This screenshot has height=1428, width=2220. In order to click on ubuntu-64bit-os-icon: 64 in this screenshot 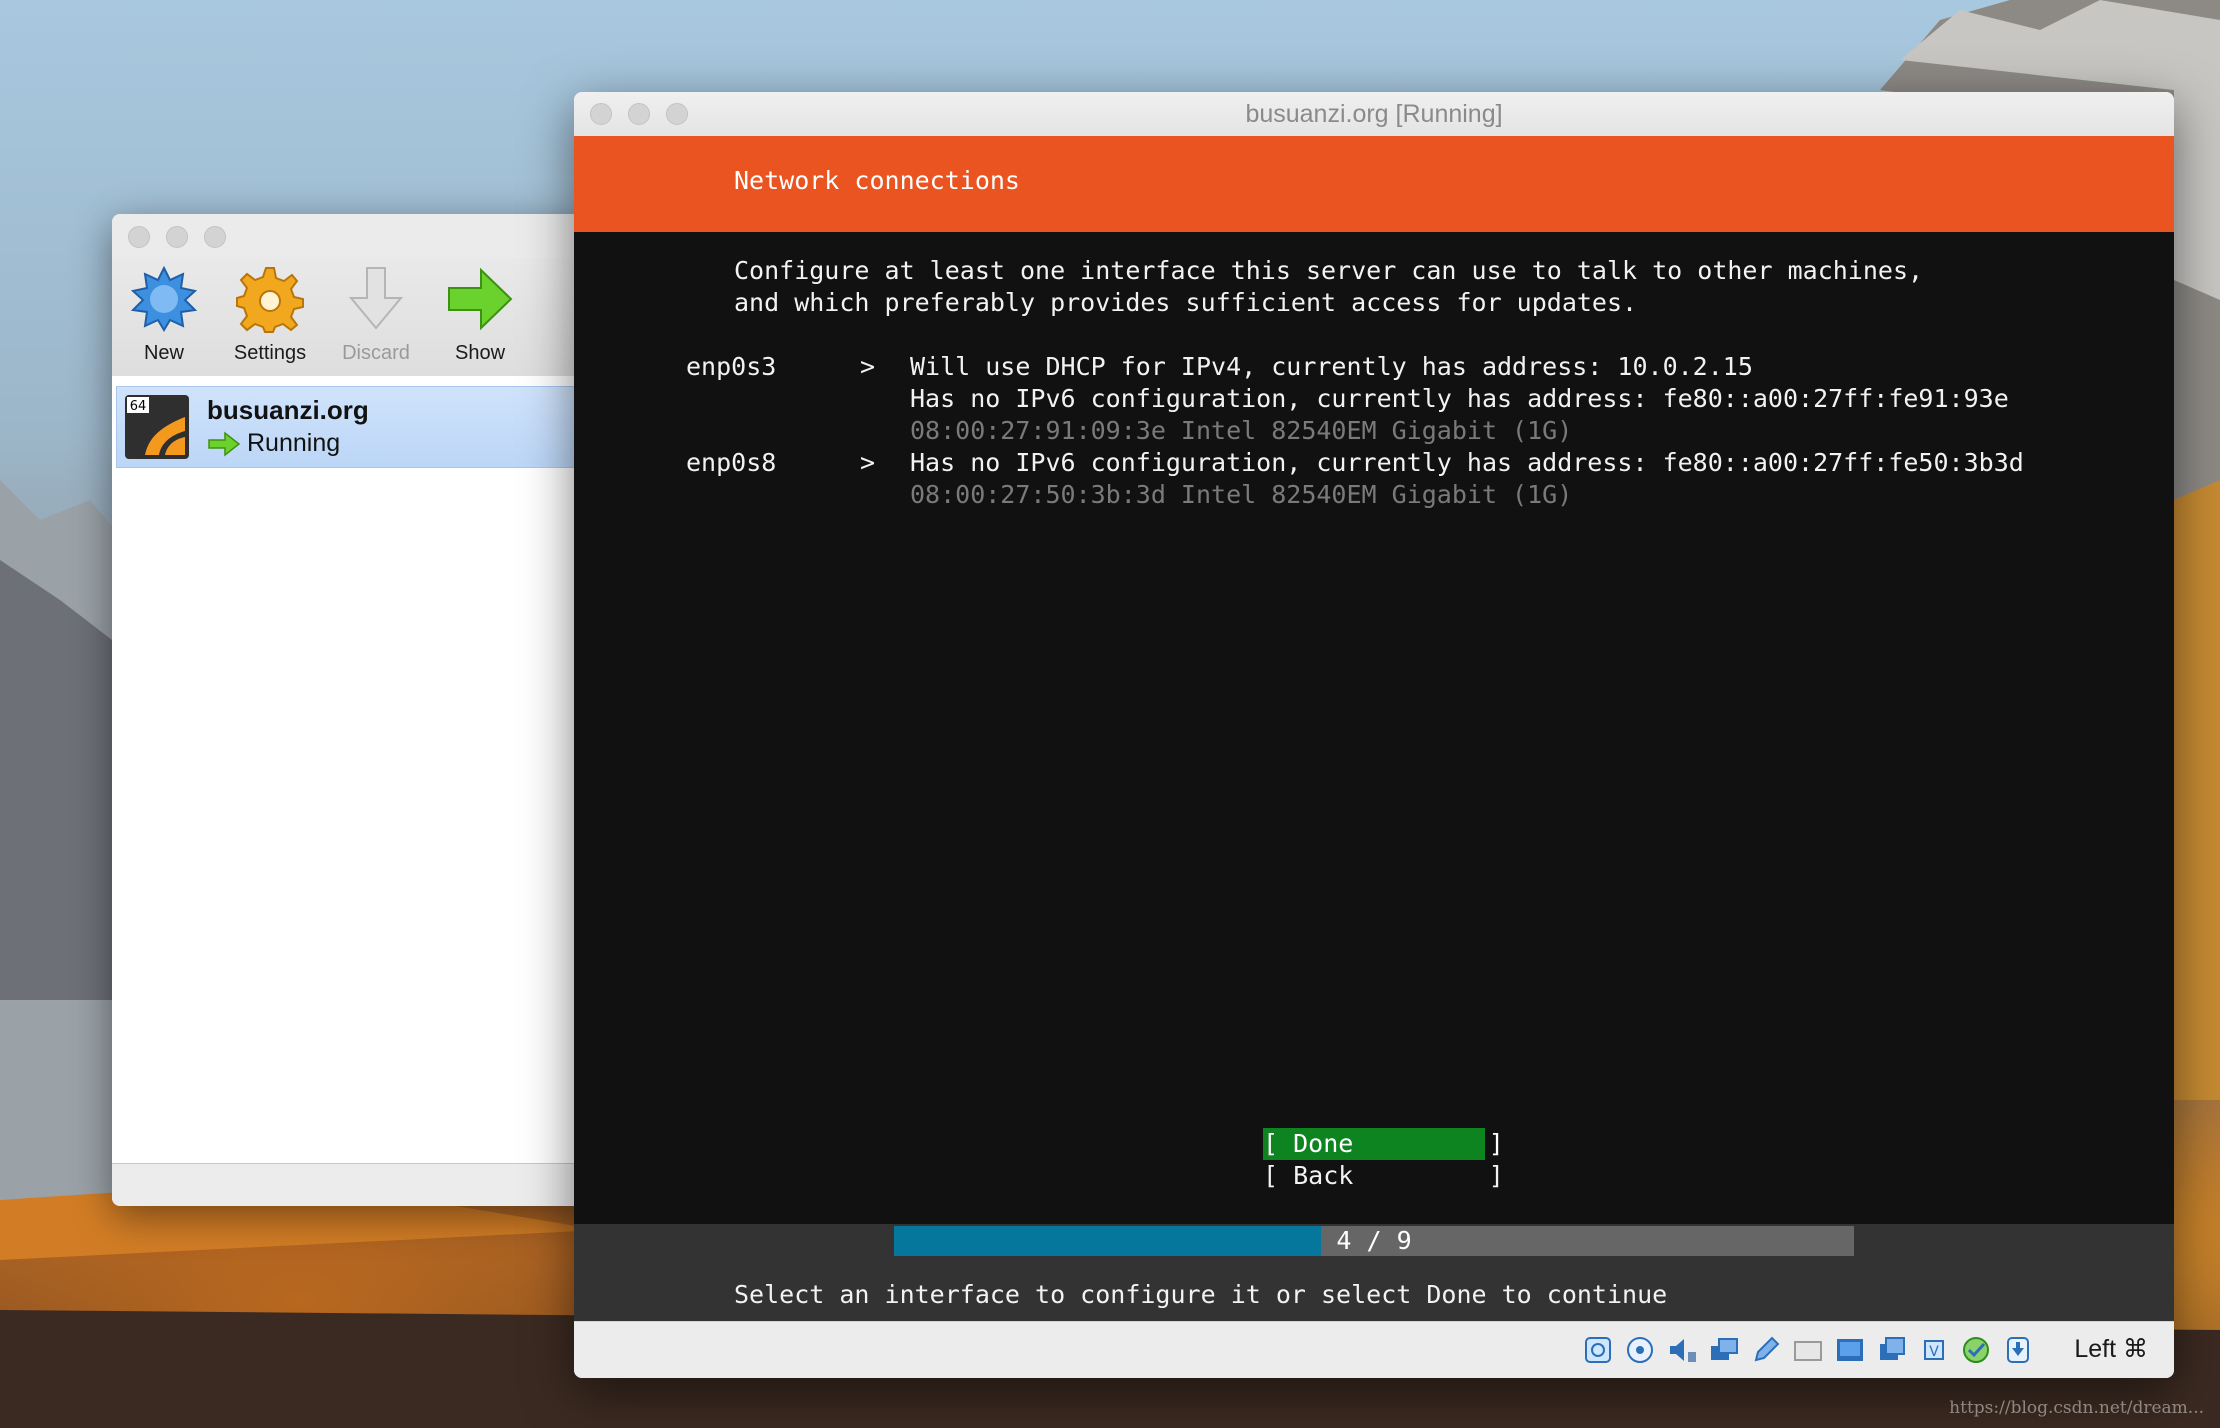, I will do `click(157, 427)`.